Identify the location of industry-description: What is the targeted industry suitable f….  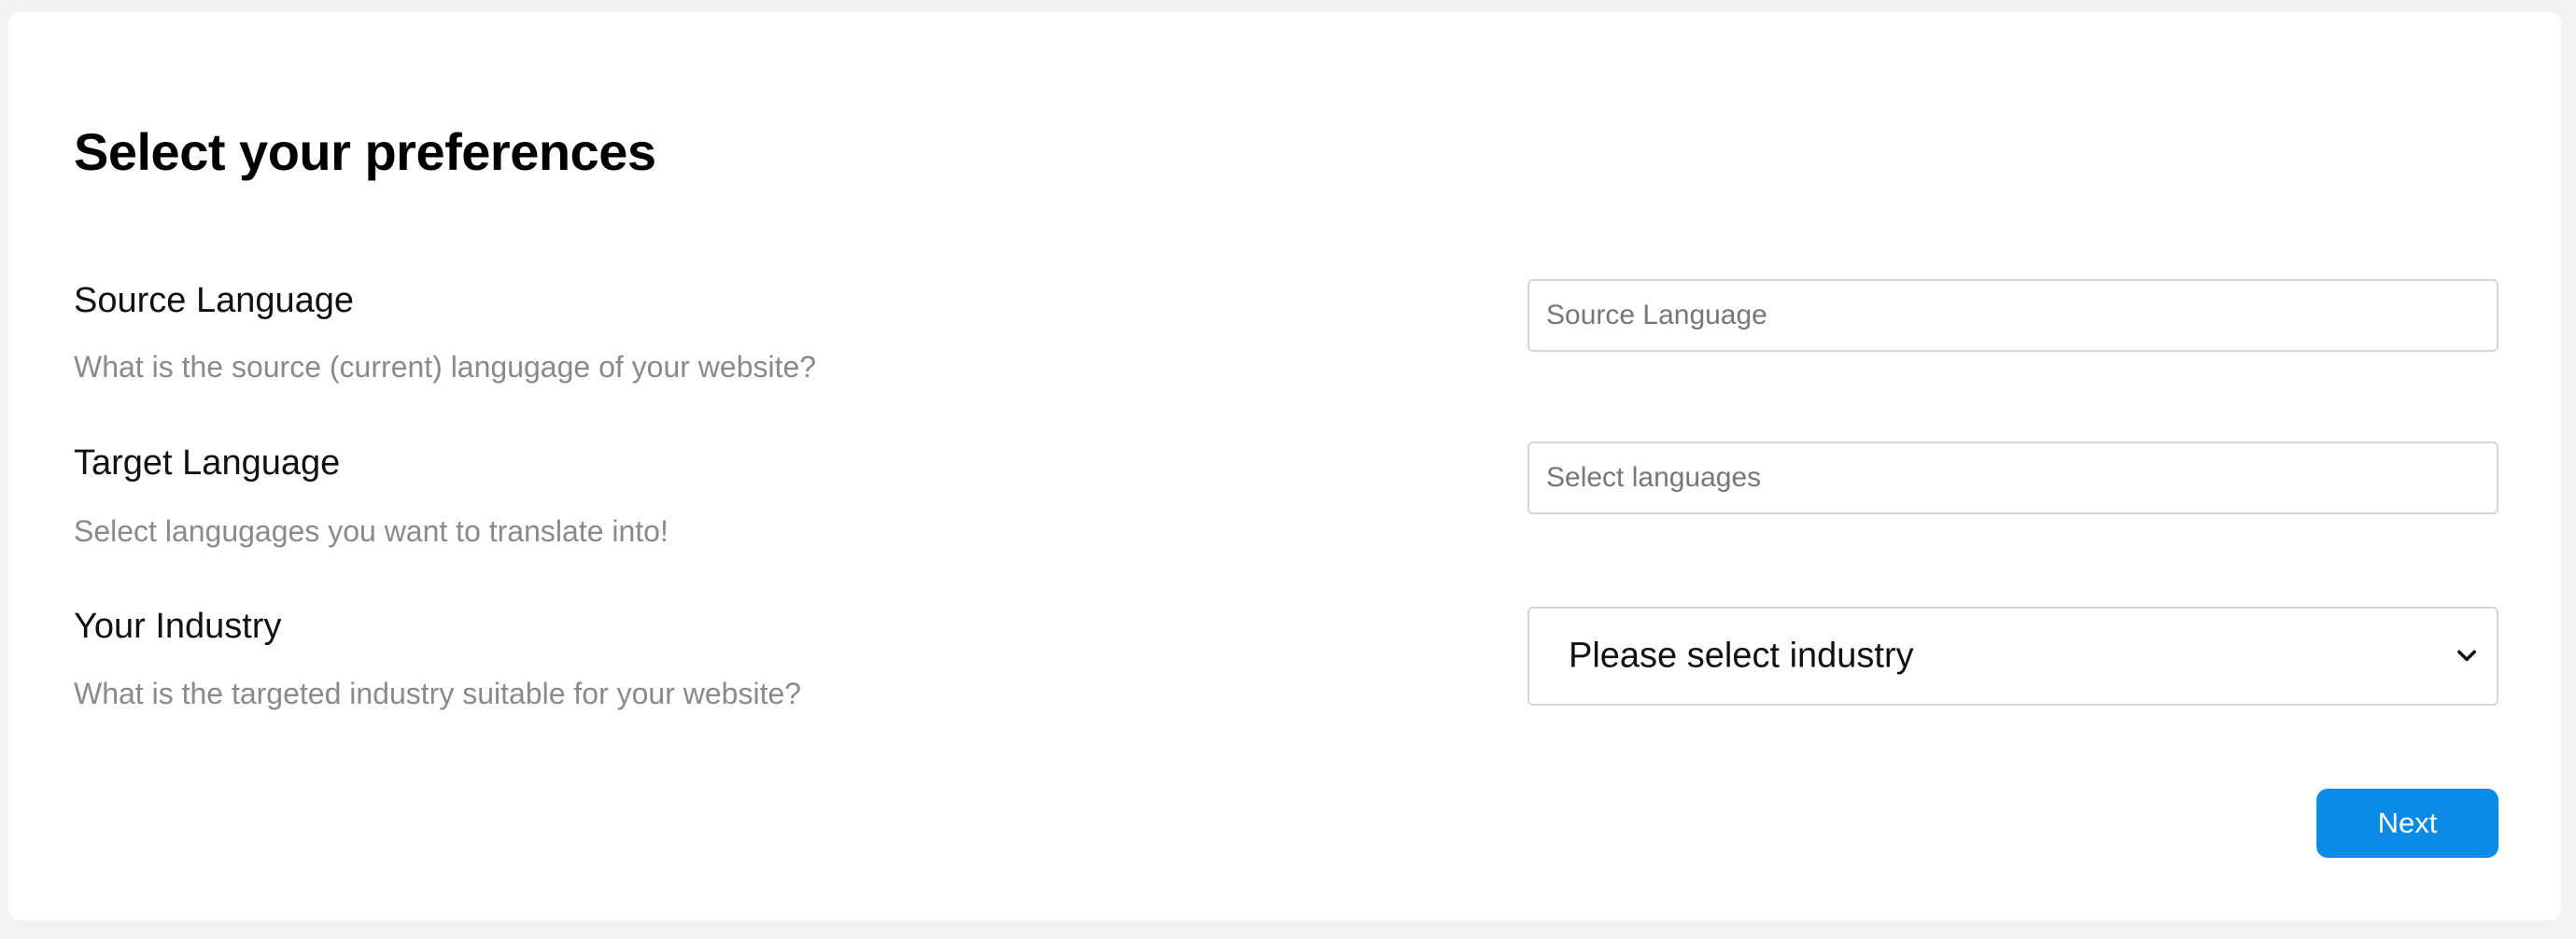
(438, 693).